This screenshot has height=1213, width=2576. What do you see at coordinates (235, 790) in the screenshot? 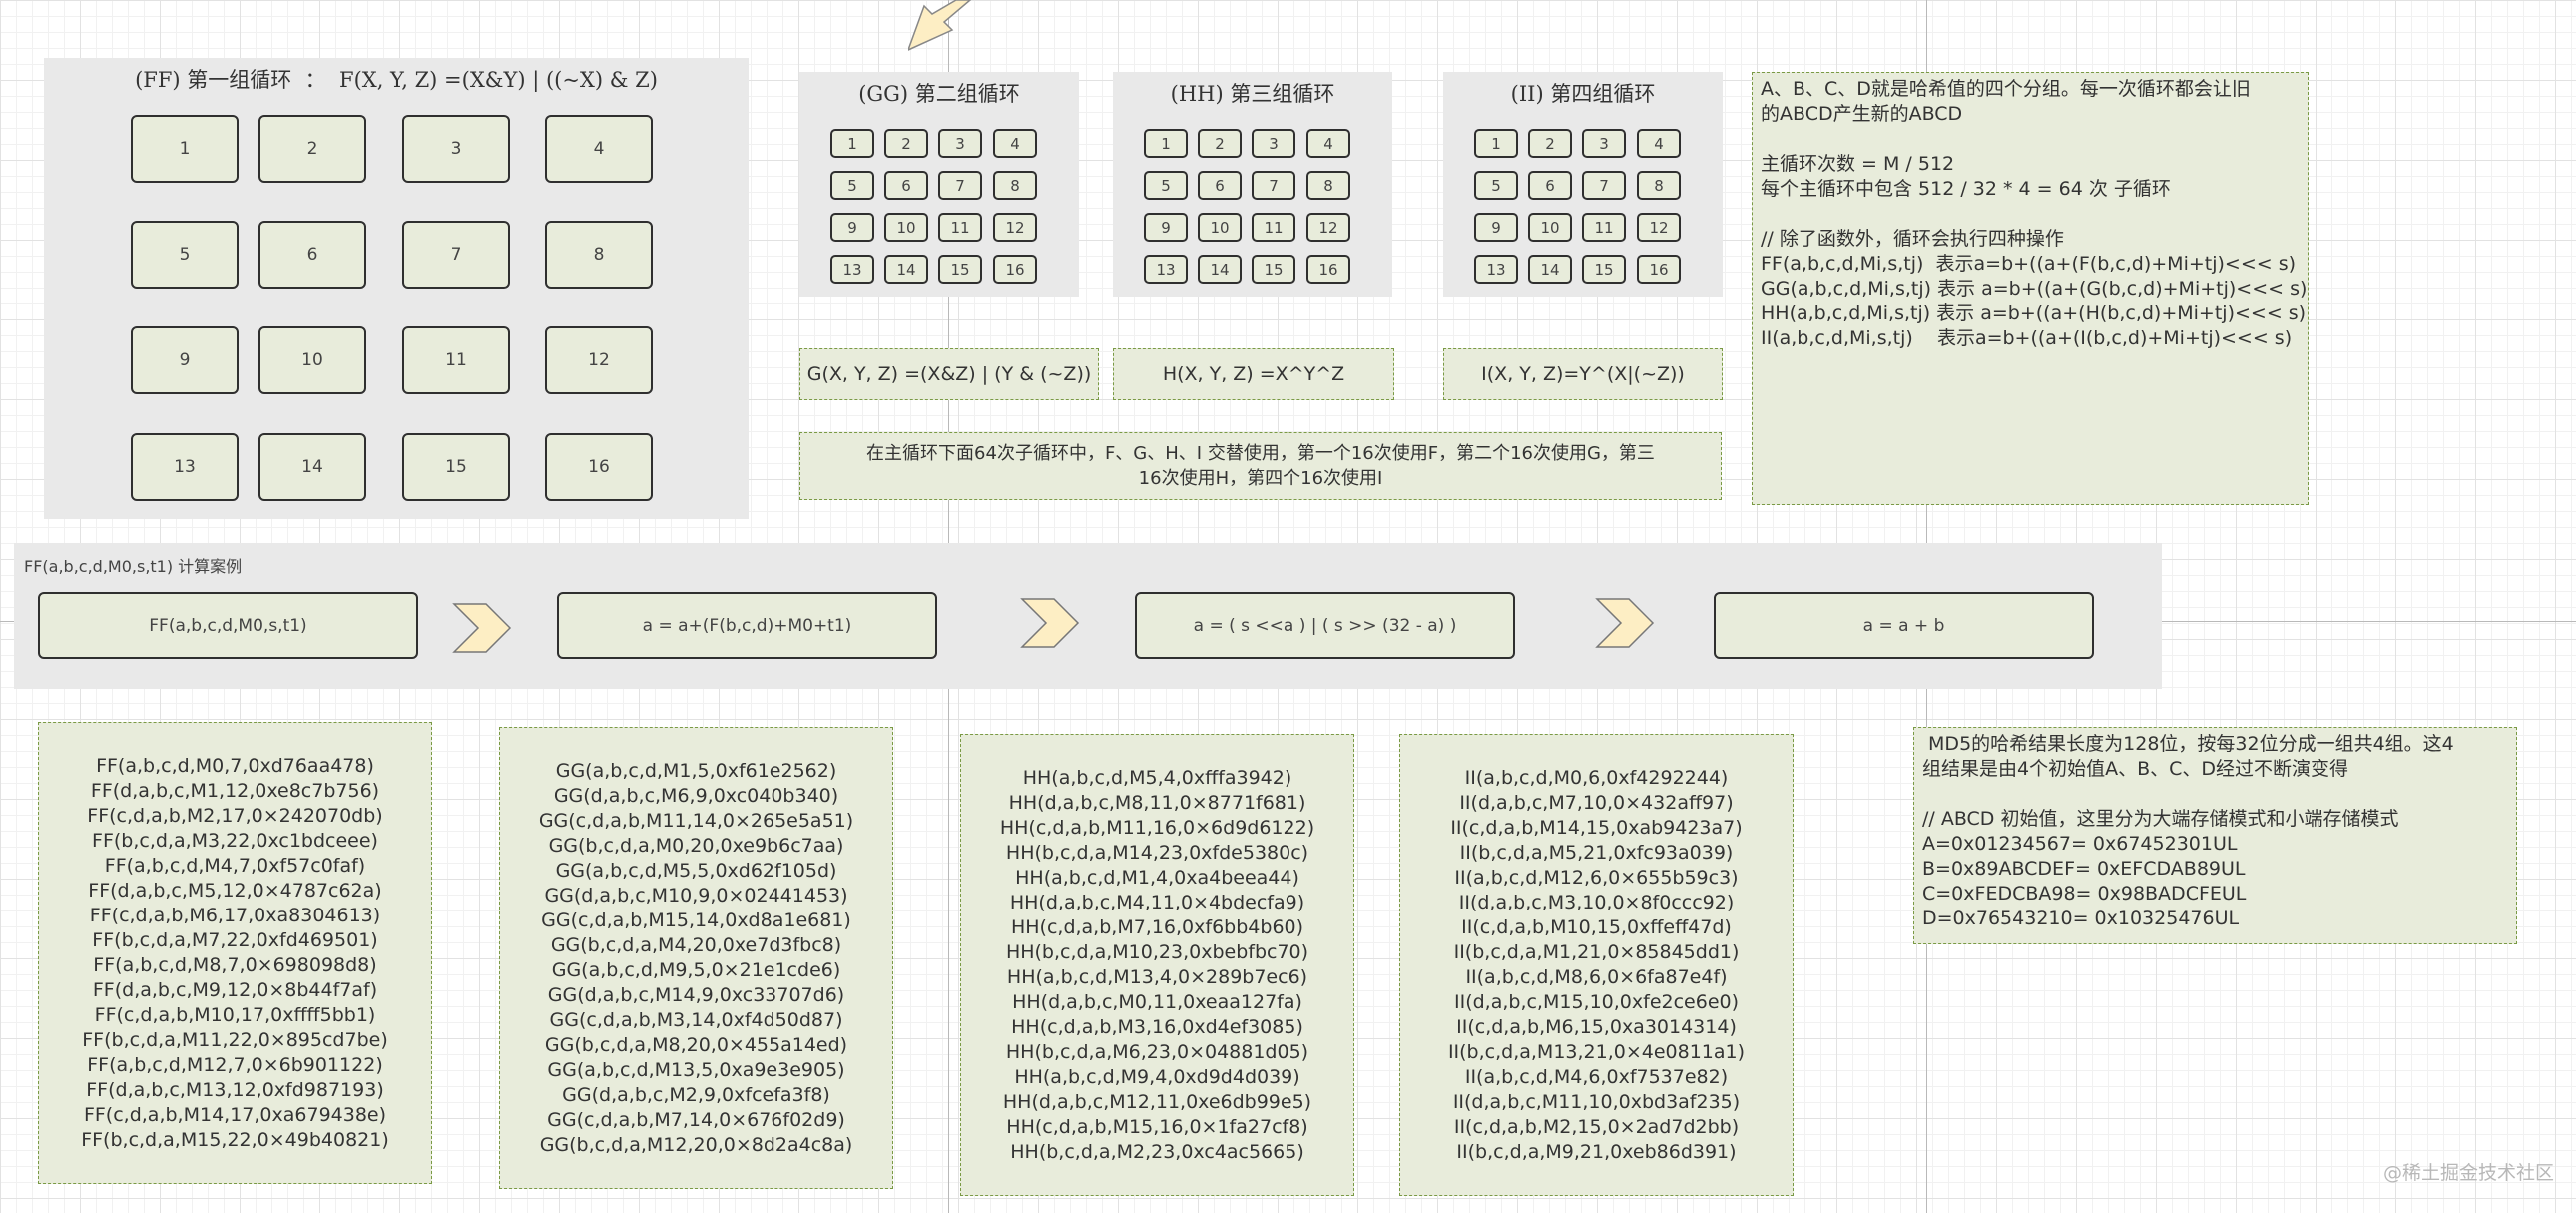
I see `ff-ops-item: FF(d,a,b,c,M1,12,0xe8c7b756)` at bounding box center [235, 790].